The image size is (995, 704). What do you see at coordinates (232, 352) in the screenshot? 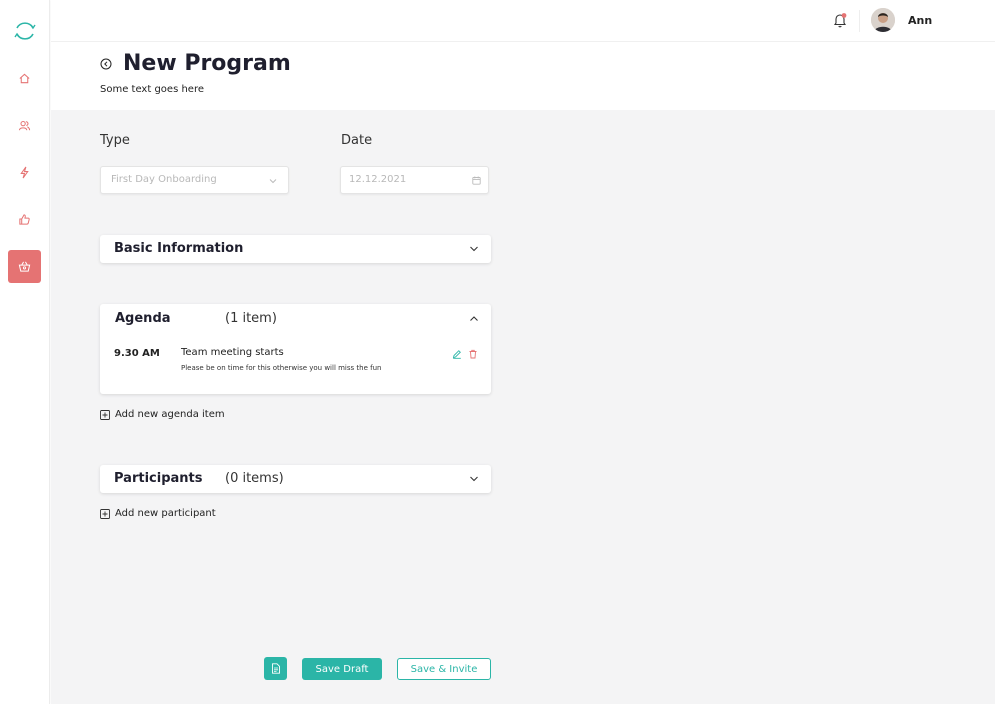
I see `agenda-item-title: Team meeting starts` at bounding box center [232, 352].